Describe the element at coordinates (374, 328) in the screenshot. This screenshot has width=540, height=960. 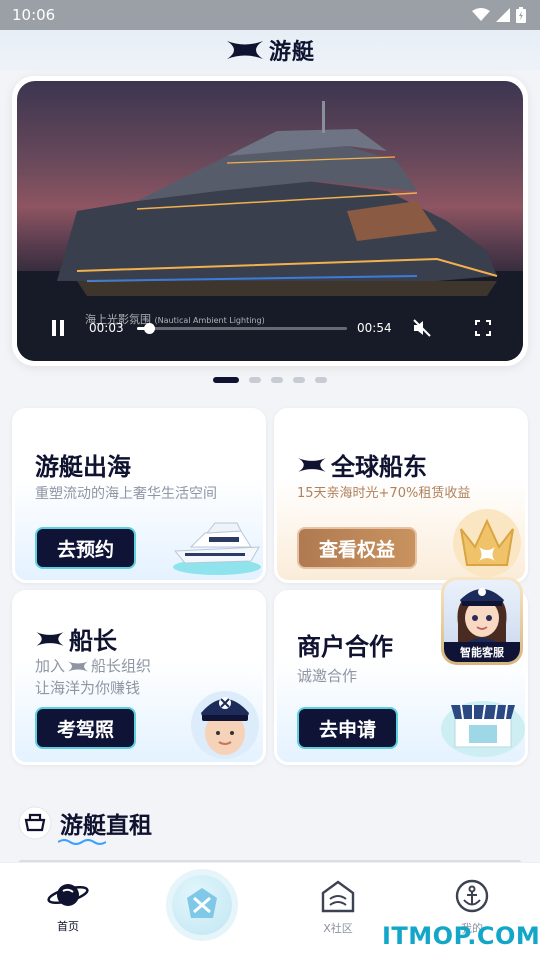
I see `total-time: 00:54` at that location.